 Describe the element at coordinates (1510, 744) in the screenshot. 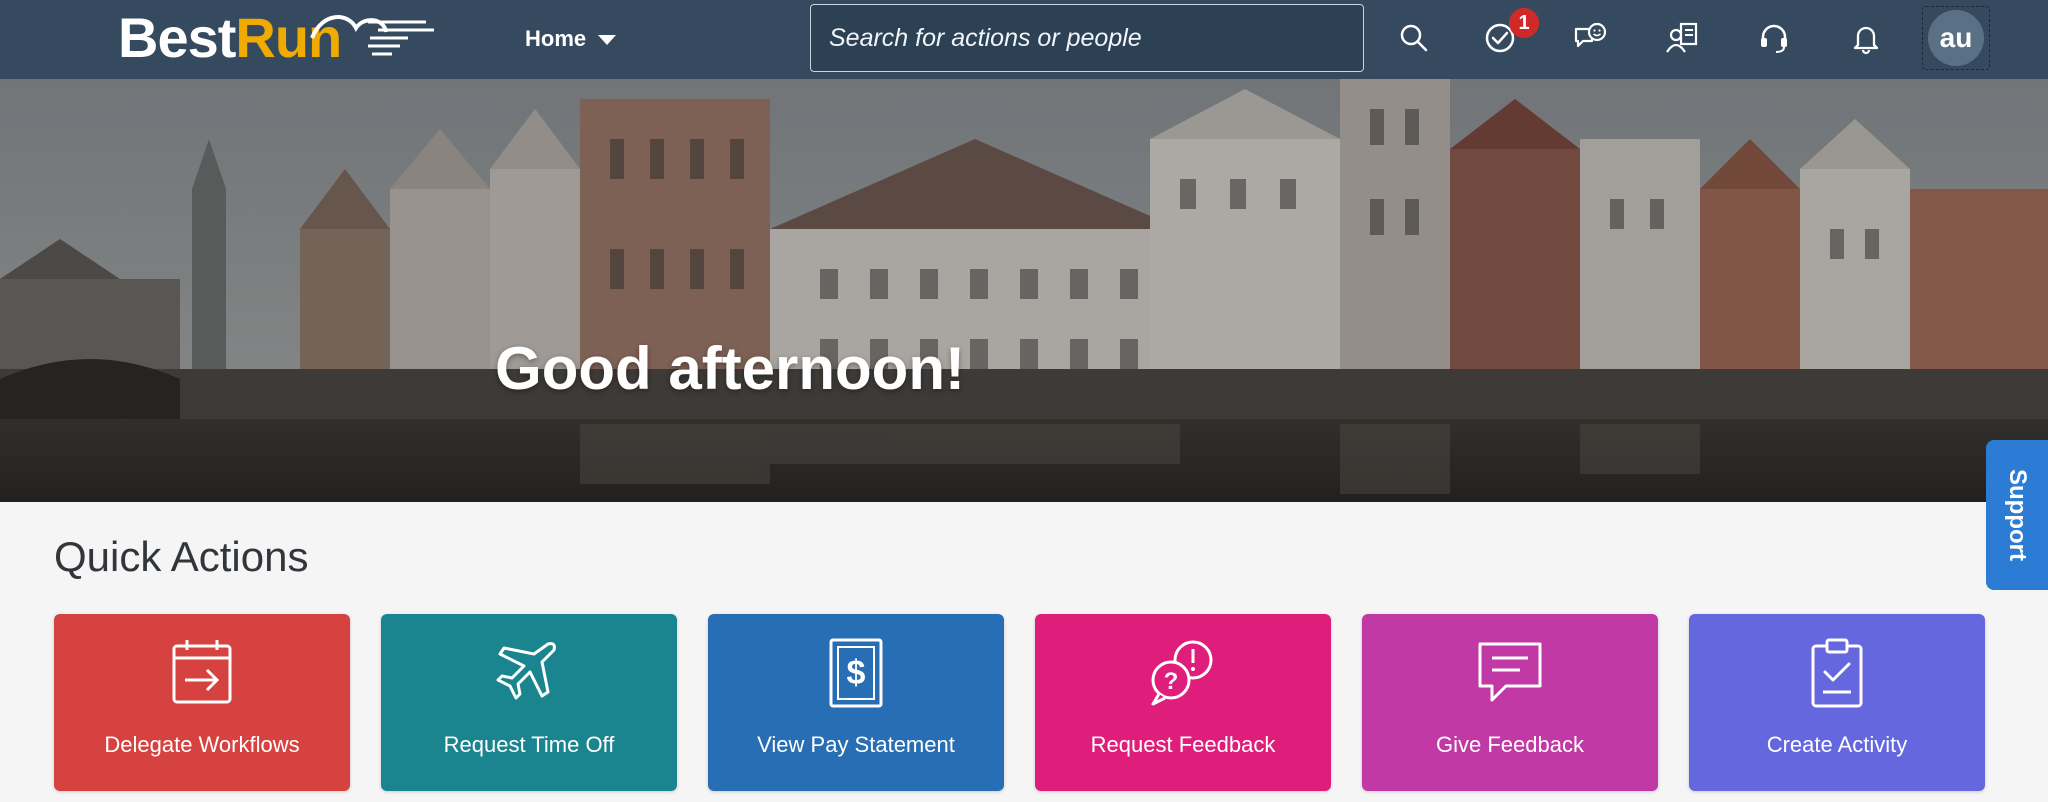

I see `tile-label: Give Feedback` at that location.